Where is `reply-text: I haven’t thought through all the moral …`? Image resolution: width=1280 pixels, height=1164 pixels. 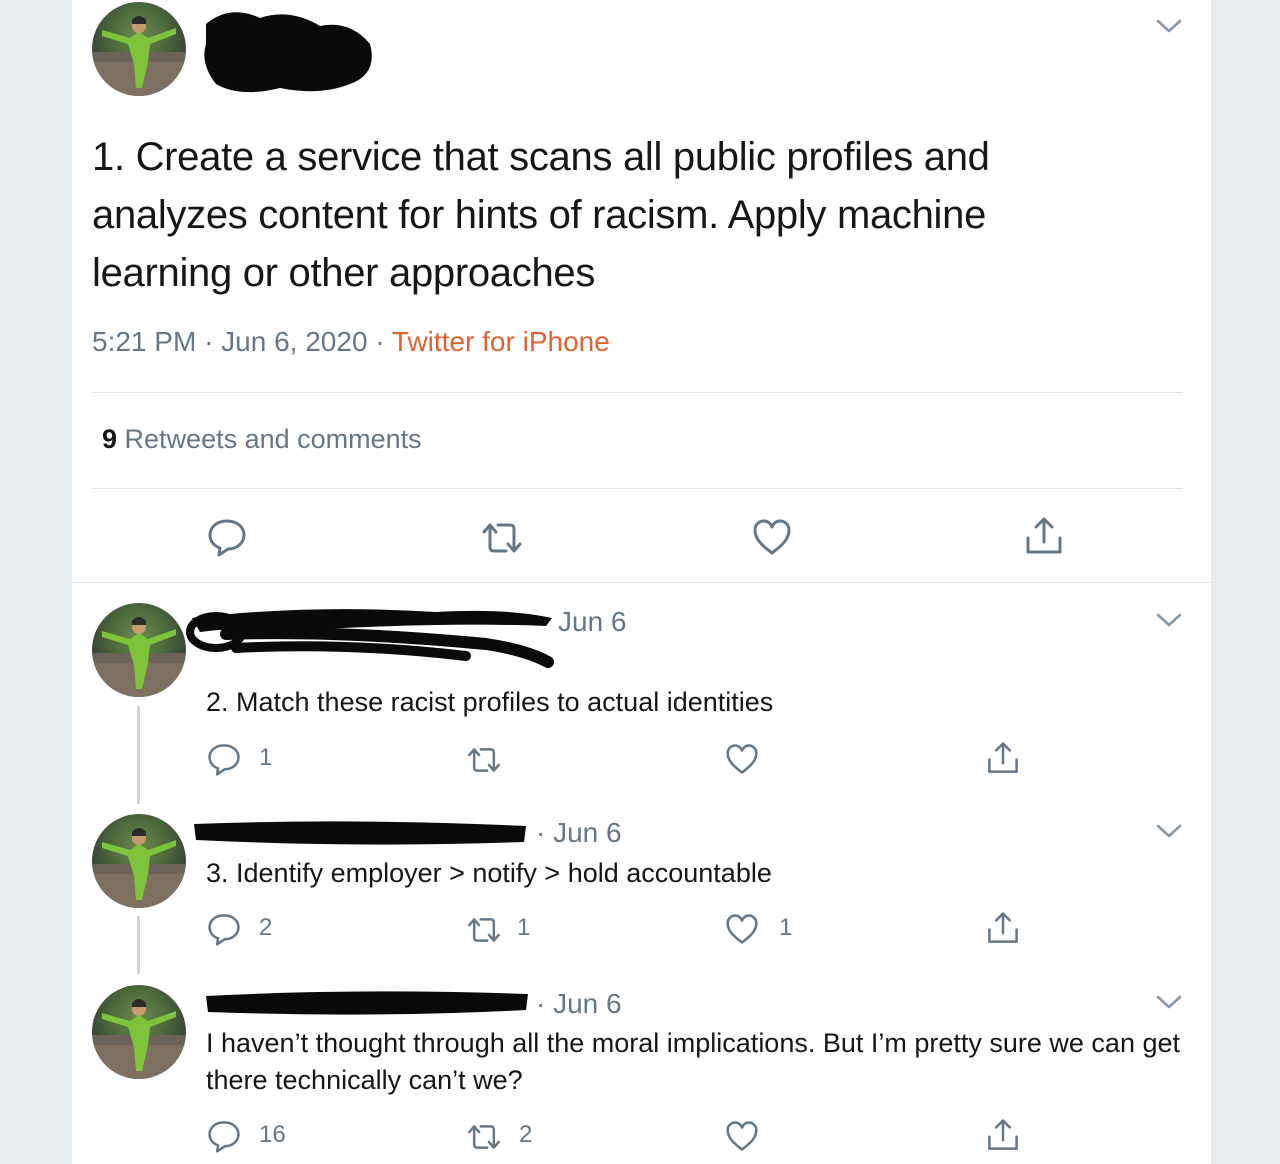
reply-text: I haven’t thought through all the moral … is located at coordinates (693, 1061).